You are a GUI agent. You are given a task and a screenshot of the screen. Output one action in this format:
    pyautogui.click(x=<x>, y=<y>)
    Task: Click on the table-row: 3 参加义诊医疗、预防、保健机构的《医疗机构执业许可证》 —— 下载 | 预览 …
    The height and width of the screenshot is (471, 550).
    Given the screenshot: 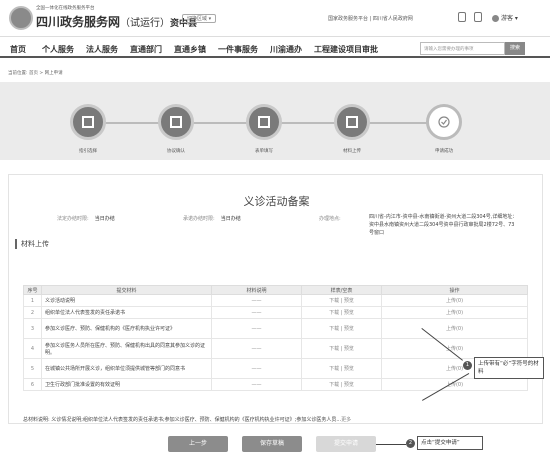 What is the action you would take?
    pyautogui.click(x=275, y=328)
    